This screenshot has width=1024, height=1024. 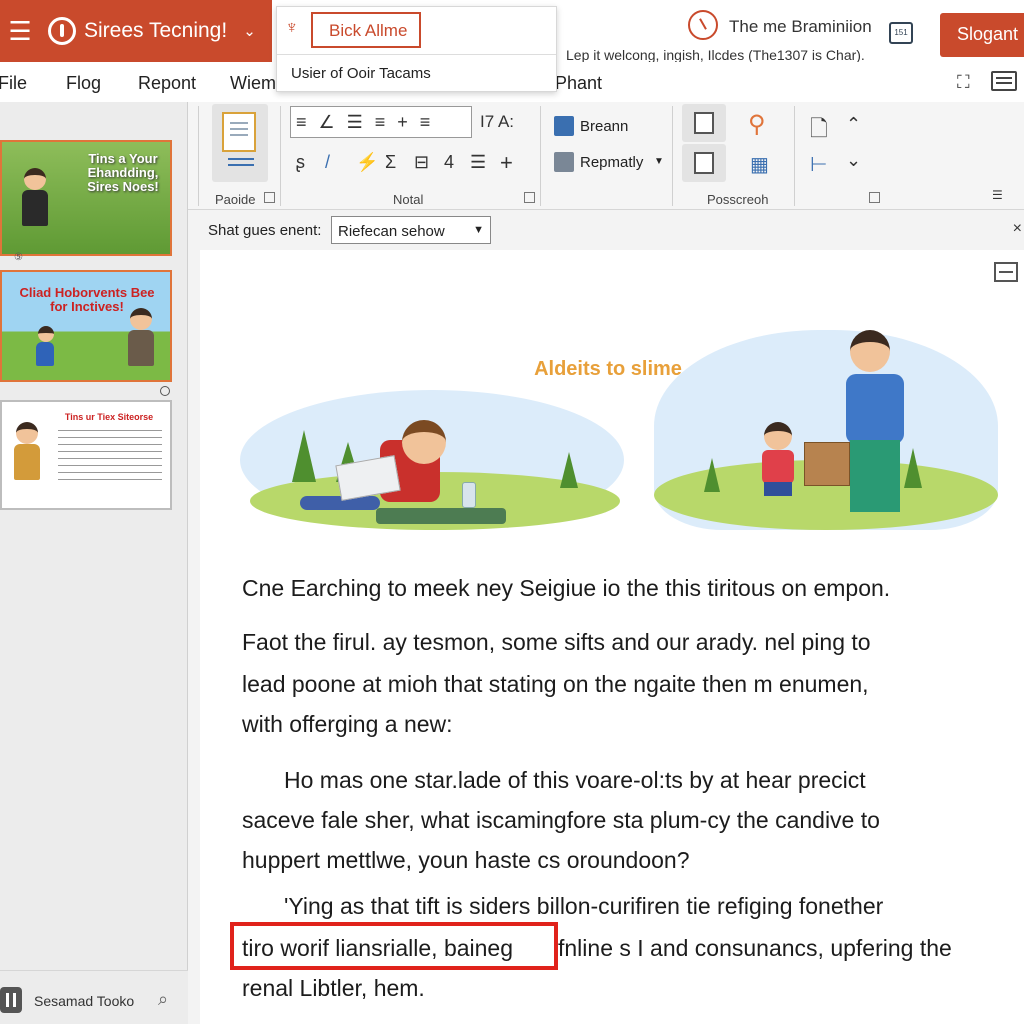 What do you see at coordinates (818, 164) in the screenshot?
I see `hierarchy-icon: ⊢` at bounding box center [818, 164].